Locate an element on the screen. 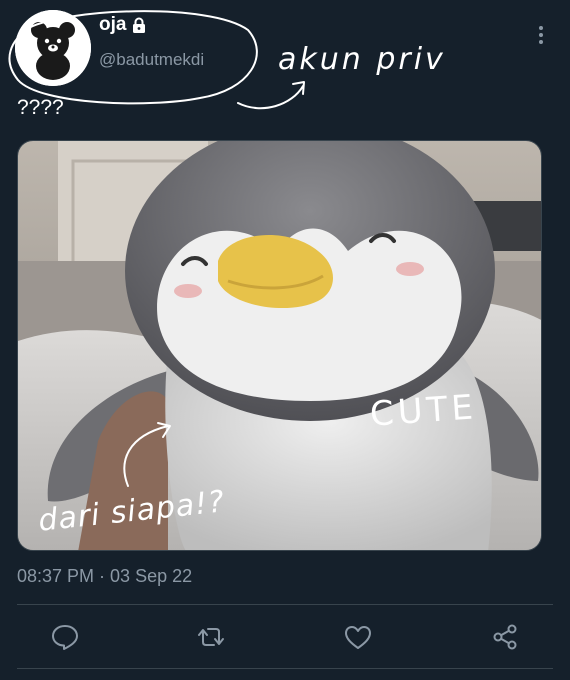 The image size is (570, 680). bear-avatar-image is located at coordinates (53, 48).